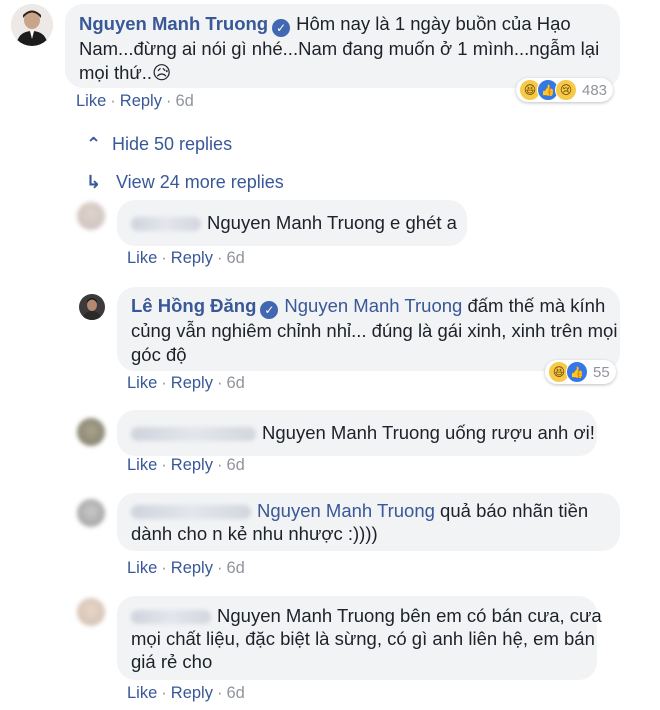 This screenshot has height=710, width=660. Describe the element at coordinates (159, 354) in the screenshot. I see `reply-text-line3: góc độ` at that location.